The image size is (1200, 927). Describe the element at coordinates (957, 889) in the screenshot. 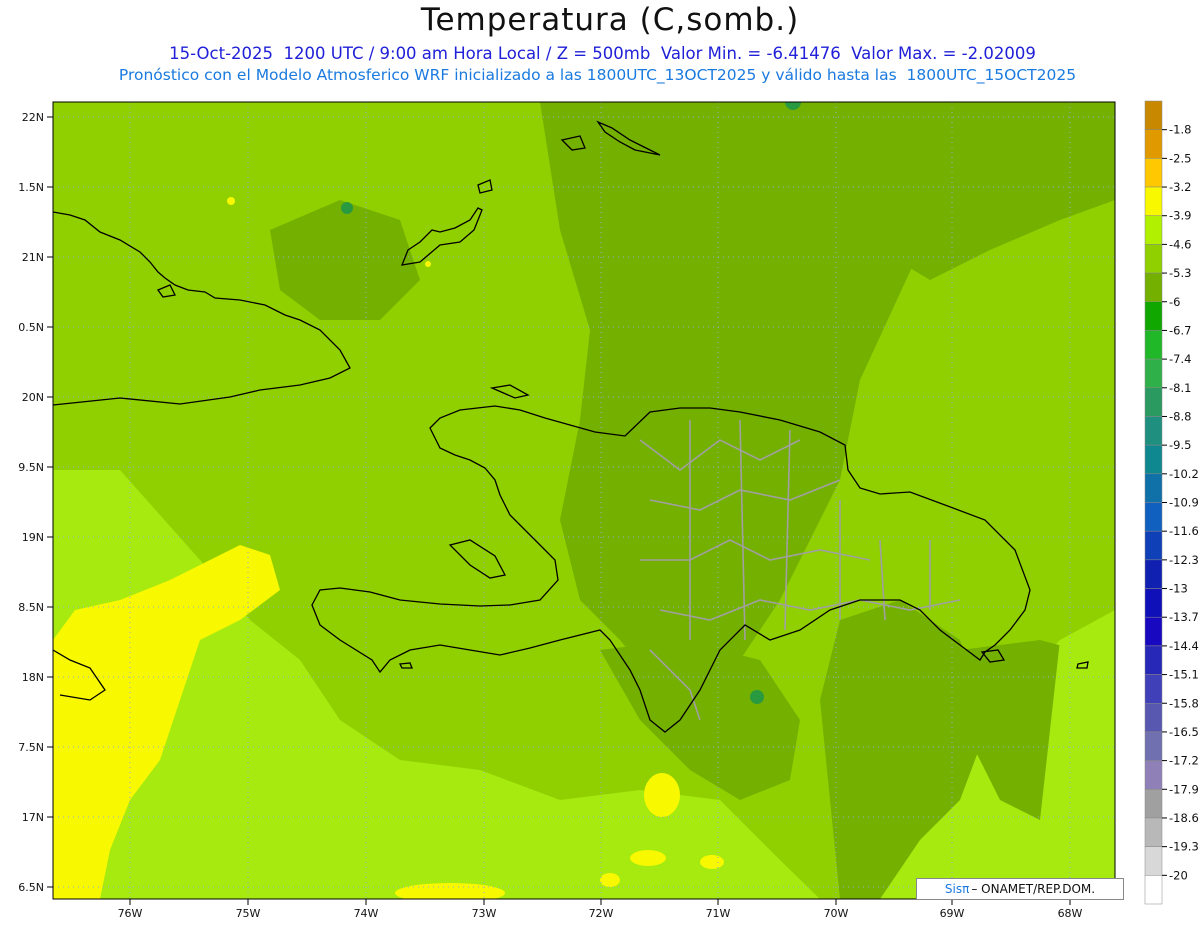

I see `credit-brand: Sisπ` at that location.